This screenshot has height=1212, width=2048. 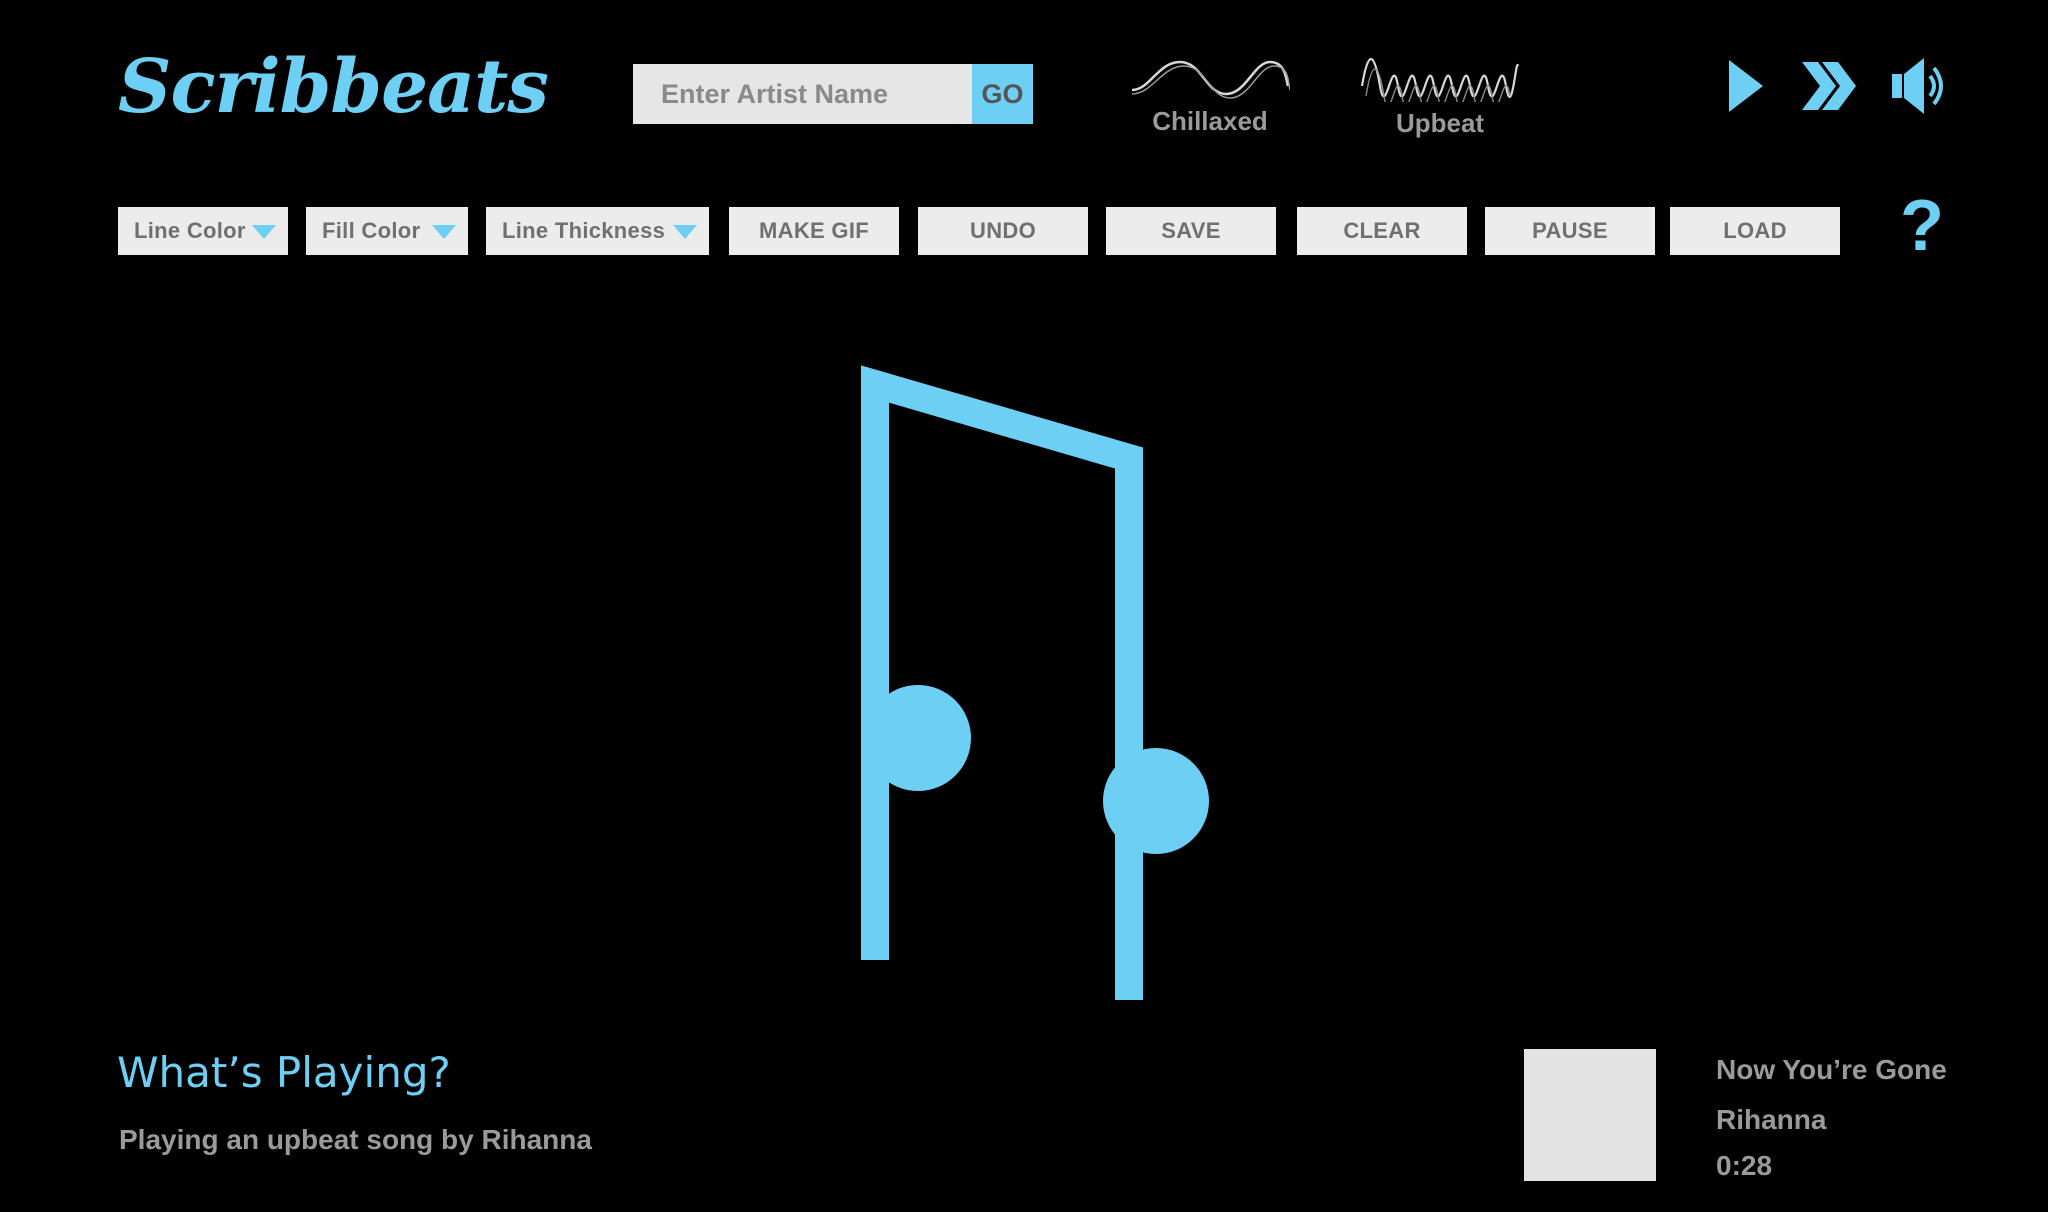 What do you see at coordinates (1771, 1119) in the screenshot?
I see `track-artist: Rihanna` at bounding box center [1771, 1119].